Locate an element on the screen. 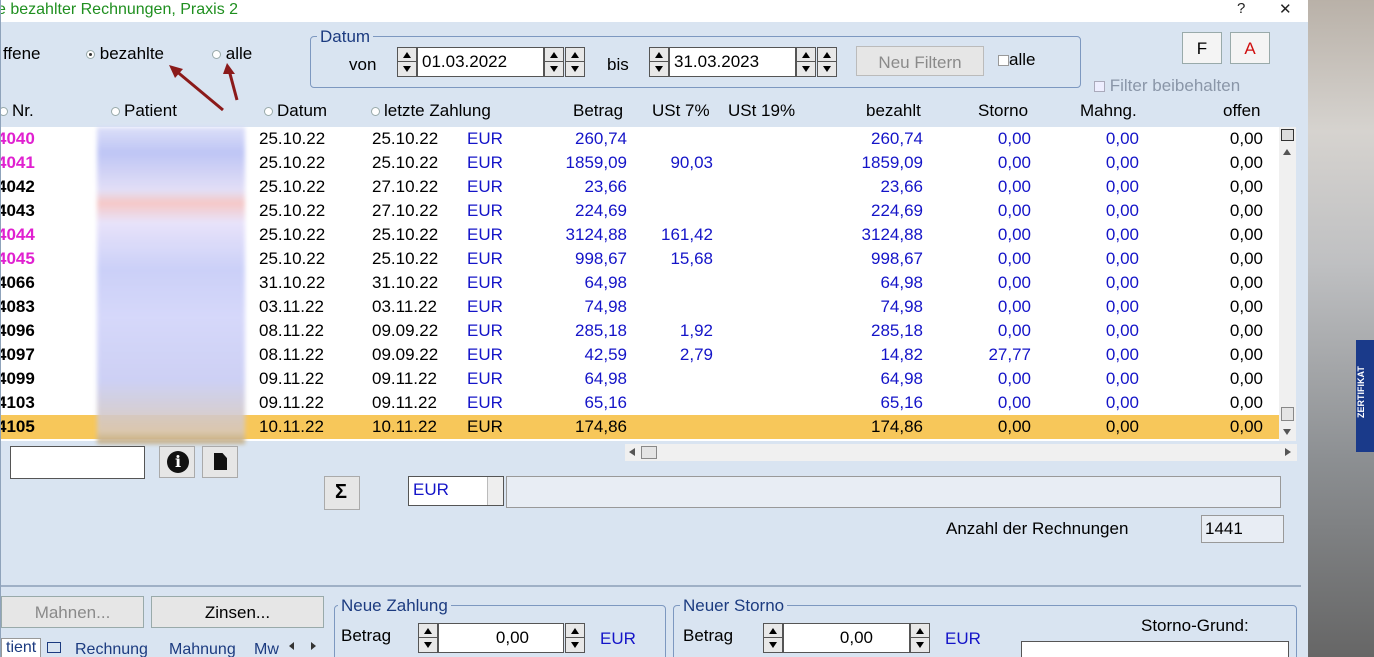 This screenshot has width=1374, height=657. col-header-letzte-zahlung: letzte Zahlung is located at coordinates (431, 111).